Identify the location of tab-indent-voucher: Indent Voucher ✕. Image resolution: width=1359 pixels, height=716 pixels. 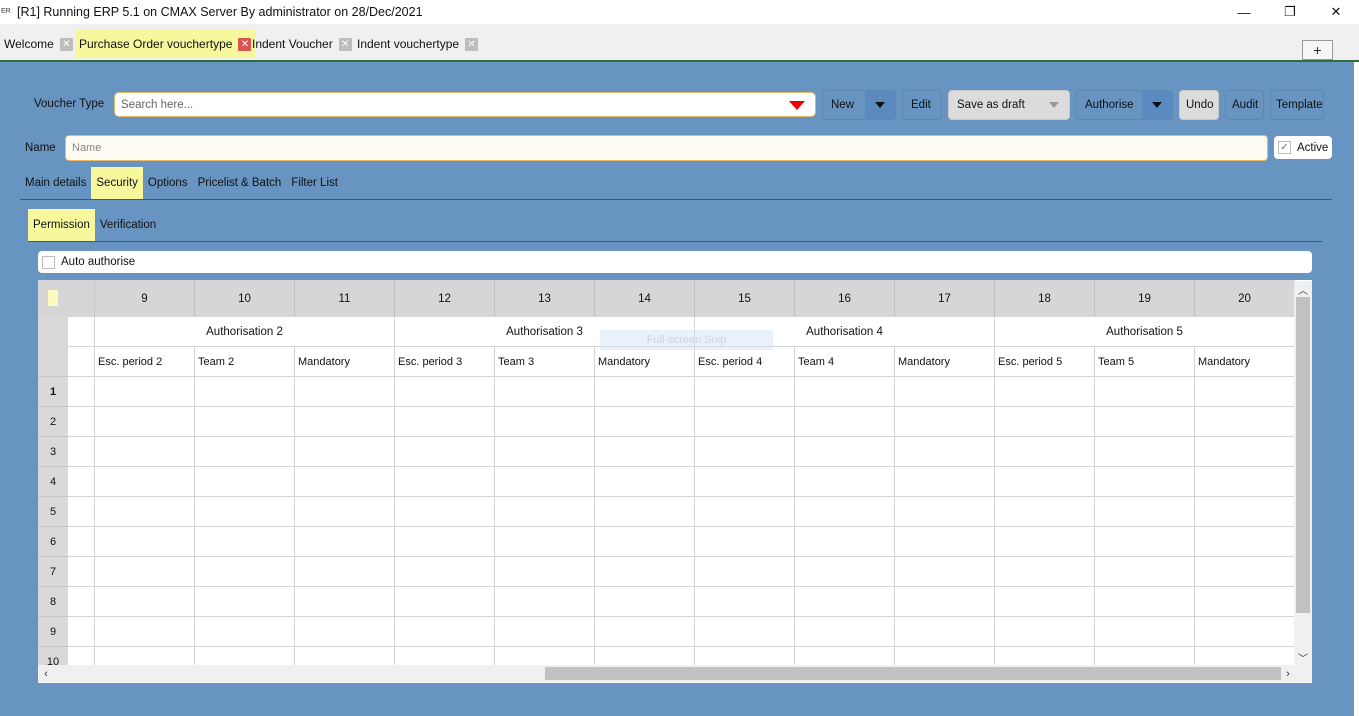
(302, 44).